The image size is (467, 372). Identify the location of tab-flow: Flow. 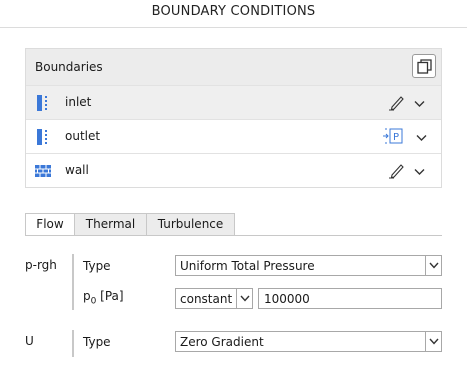
(50, 224).